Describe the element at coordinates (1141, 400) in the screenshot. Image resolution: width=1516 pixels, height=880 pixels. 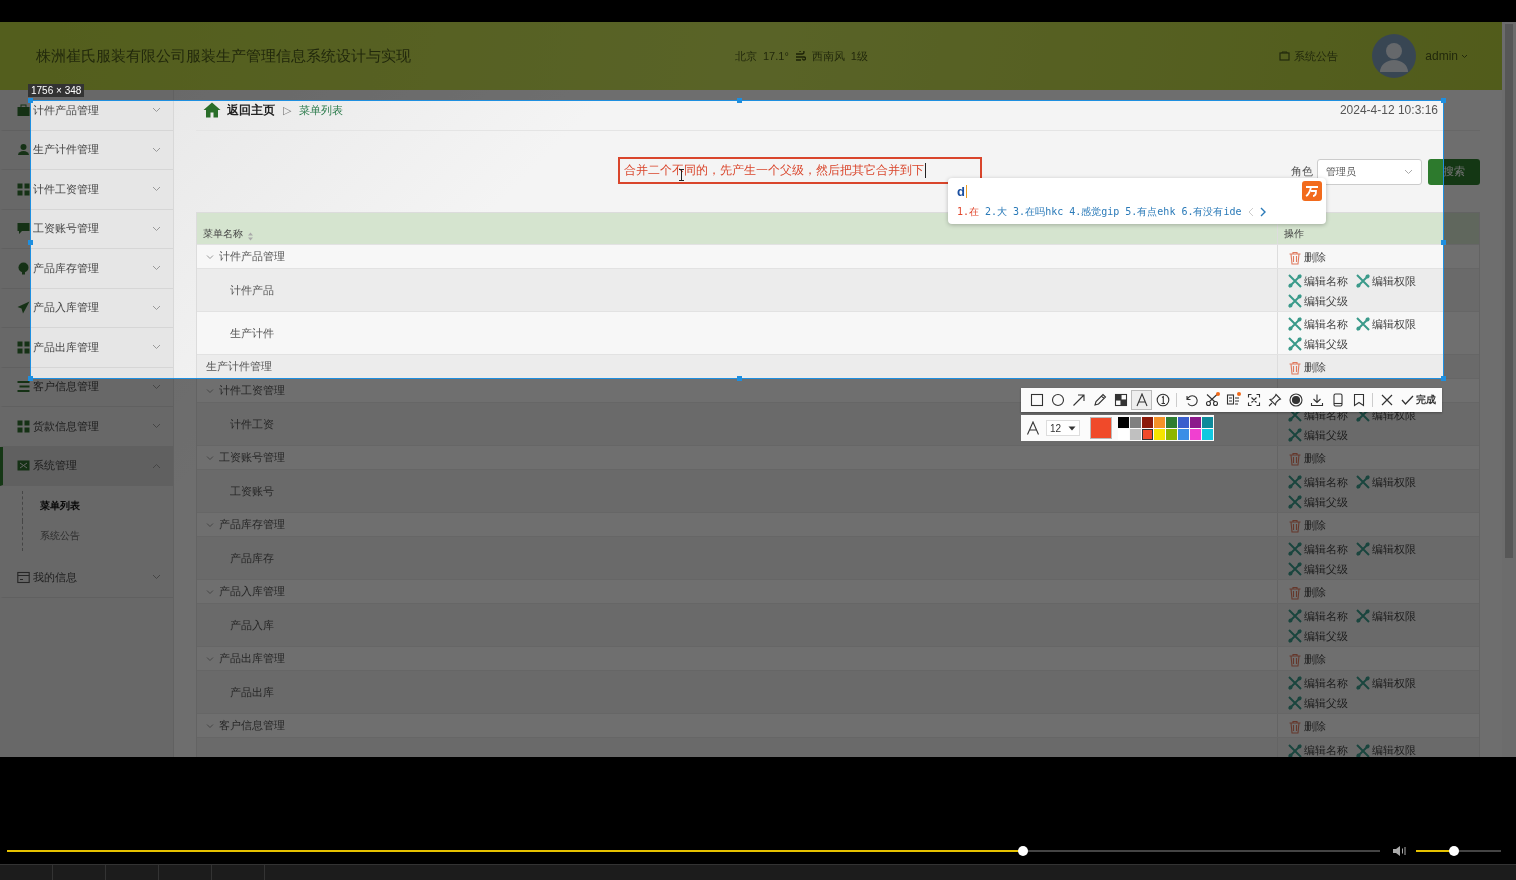
I see `tool-button` at that location.